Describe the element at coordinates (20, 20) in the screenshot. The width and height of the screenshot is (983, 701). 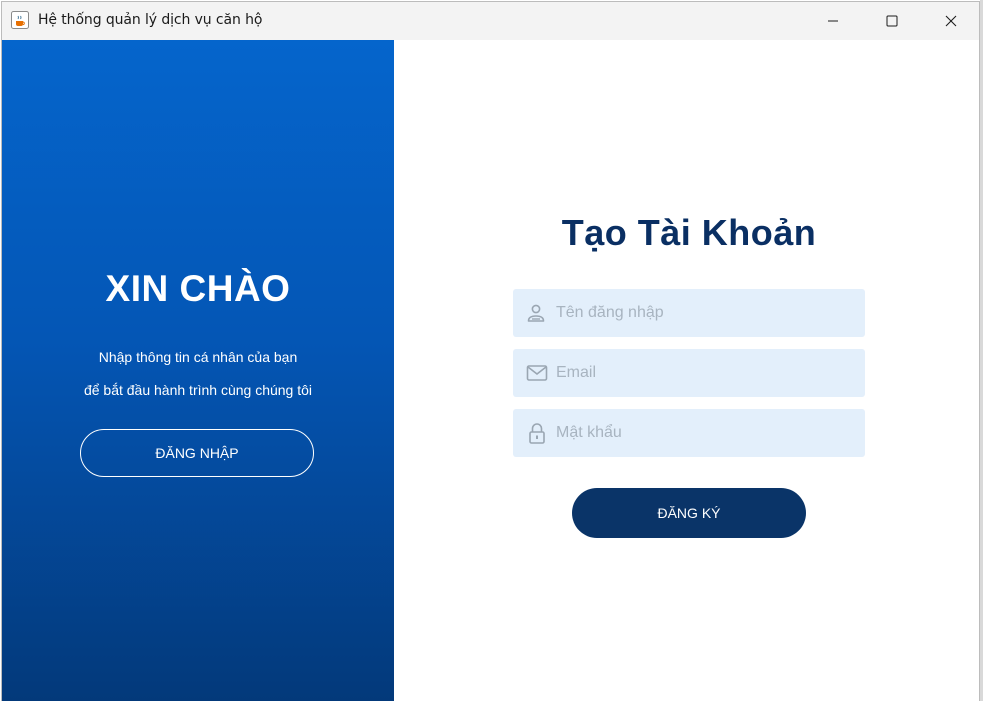
I see `java-coffee-icon` at that location.